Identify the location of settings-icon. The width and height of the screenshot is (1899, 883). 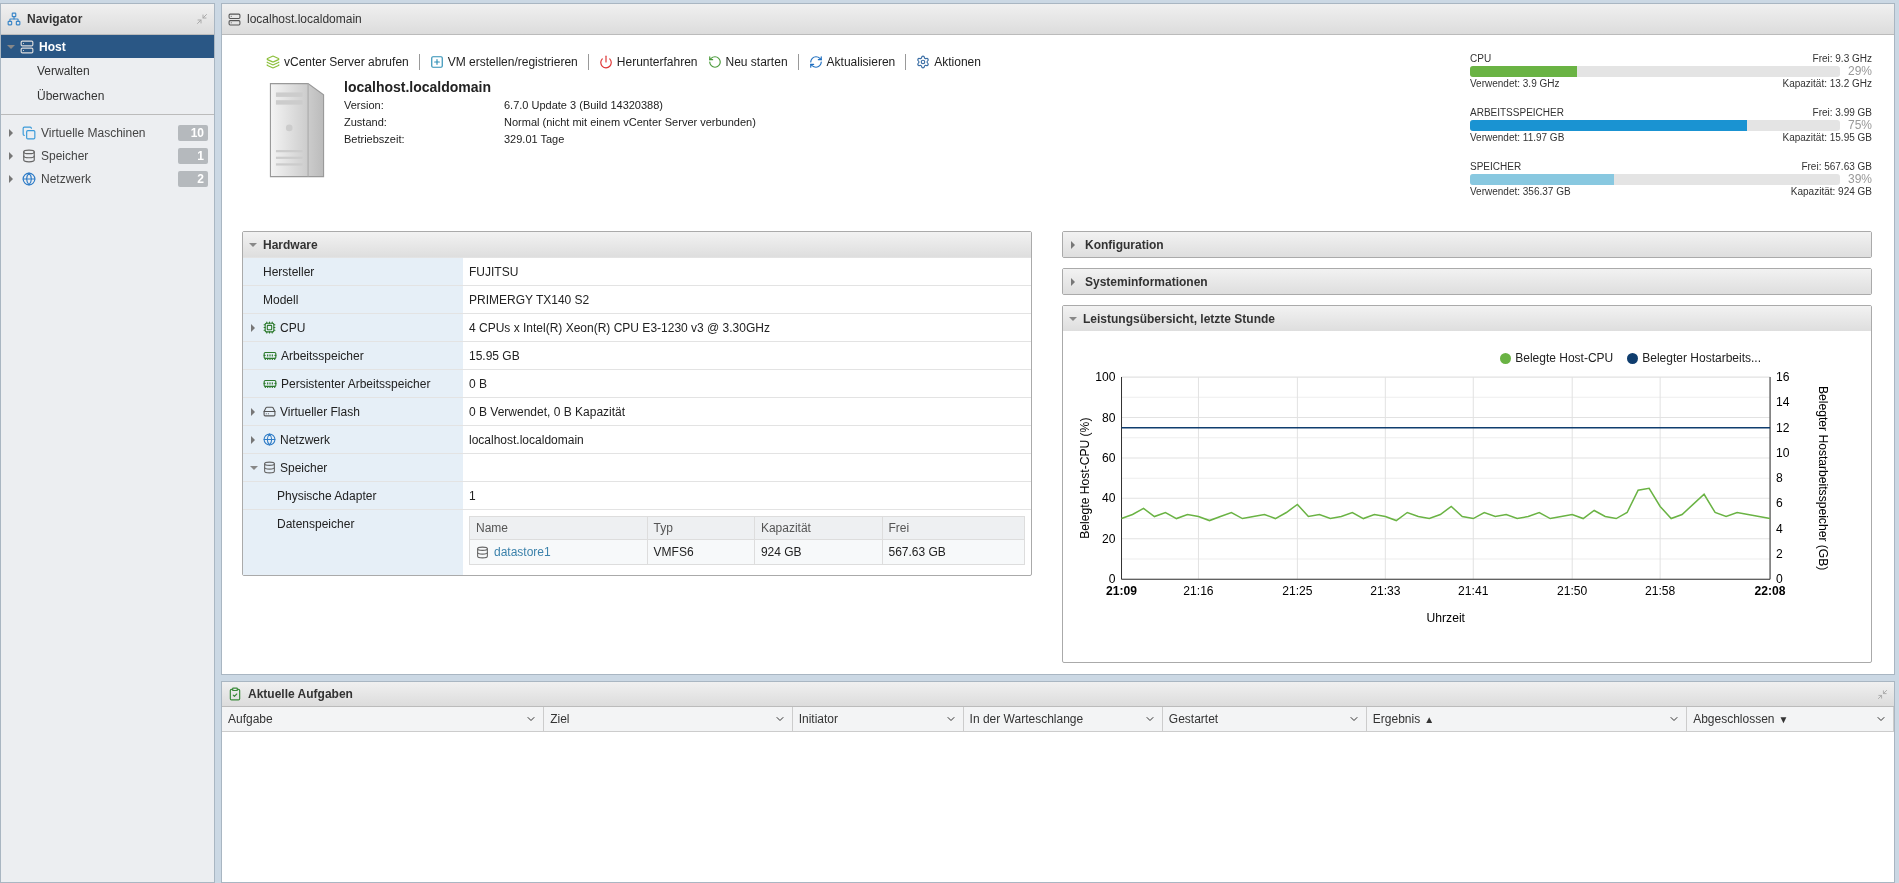
(923, 62).